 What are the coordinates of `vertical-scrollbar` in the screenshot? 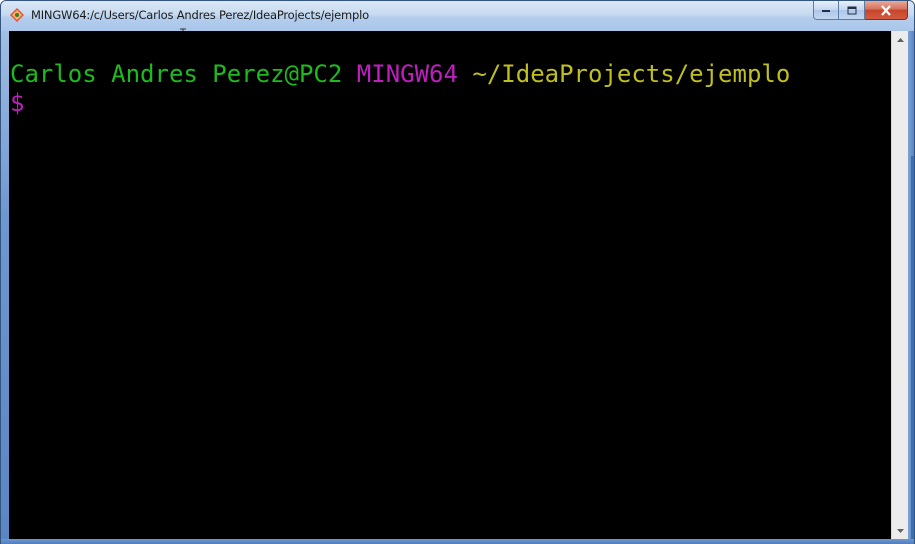 It's located at (899, 285).